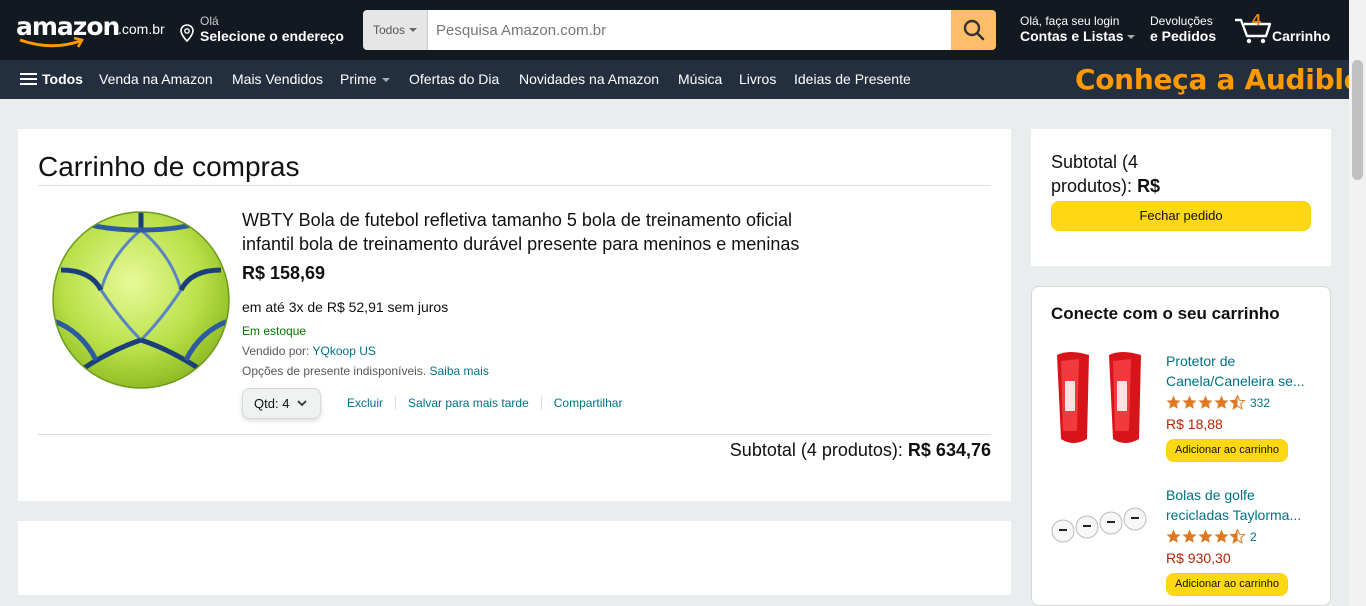  What do you see at coordinates (1219, 79) in the screenshot?
I see `audible-promo: Conheça a Audible` at bounding box center [1219, 79].